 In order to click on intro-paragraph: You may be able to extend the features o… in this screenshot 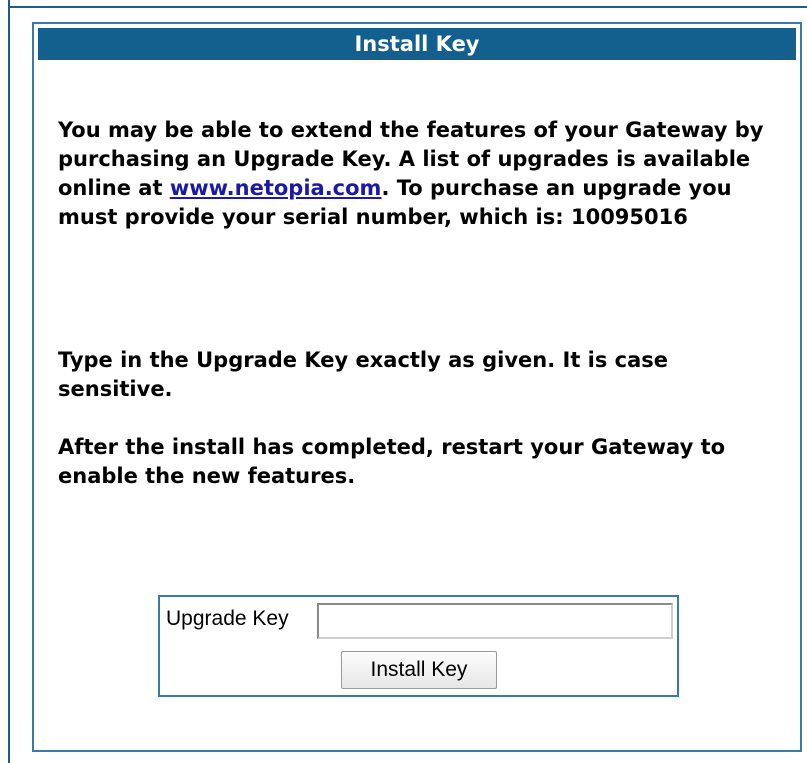, I will do `click(420, 174)`.